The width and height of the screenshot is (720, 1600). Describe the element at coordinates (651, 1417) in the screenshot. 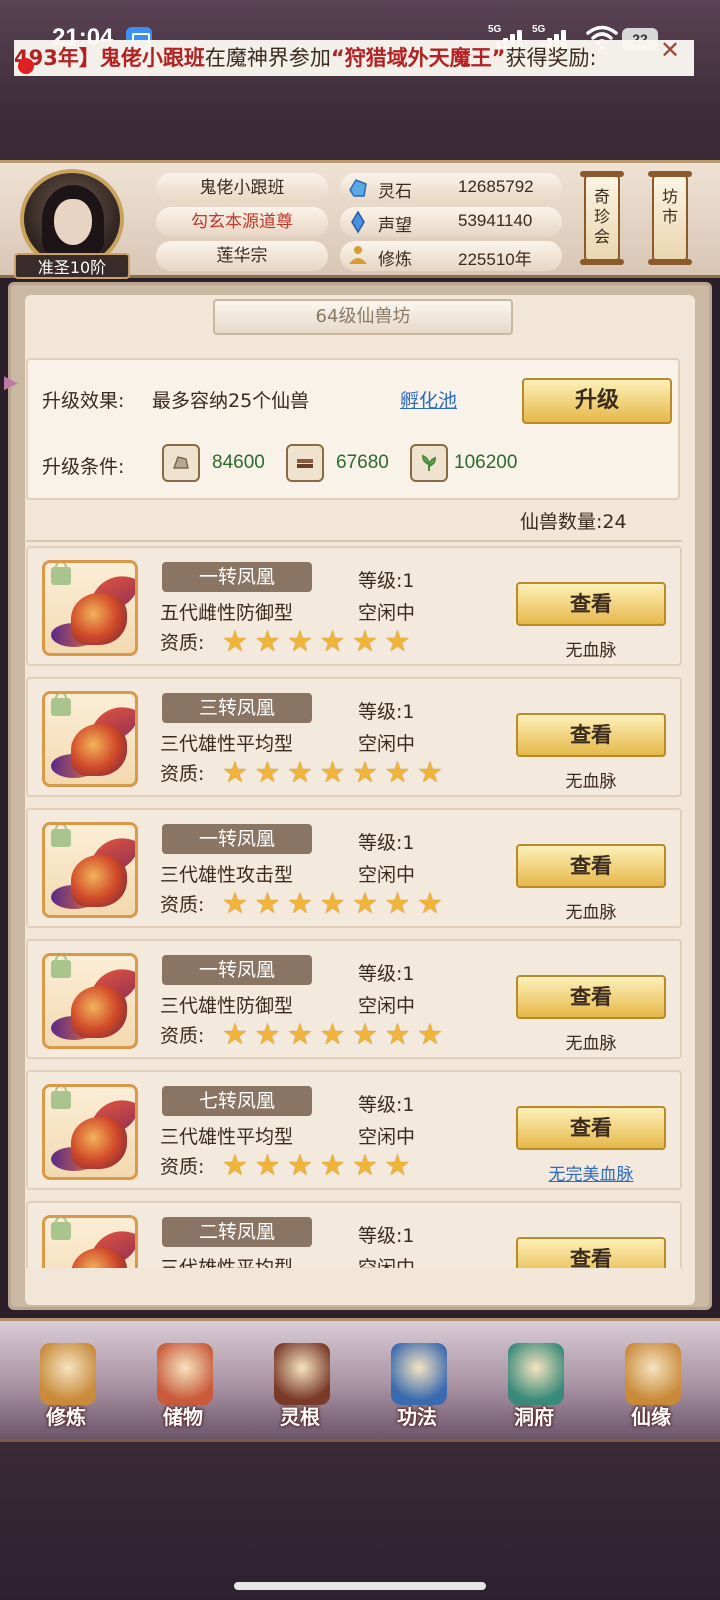

I see `nav-label: 仙缘` at that location.